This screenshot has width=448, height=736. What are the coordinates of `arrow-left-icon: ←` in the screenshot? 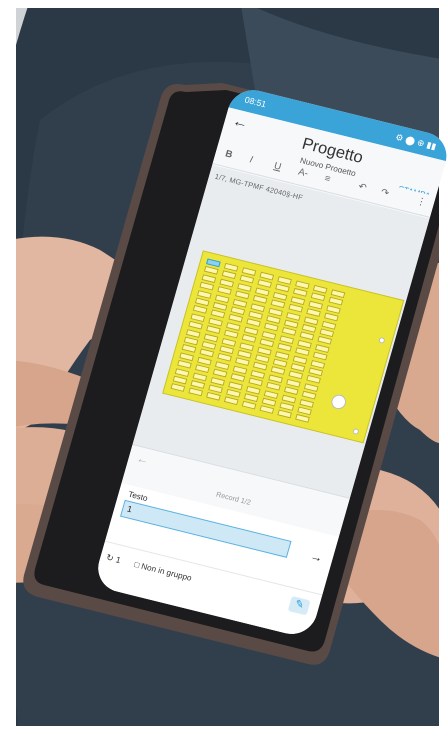 It's located at (143, 459).